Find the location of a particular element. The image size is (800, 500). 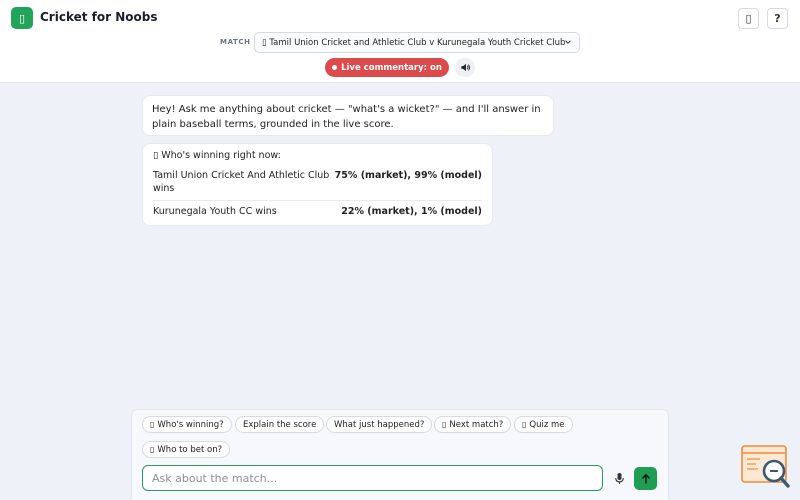

cricket-logo-icon: ▯ is located at coordinates (22, 18).